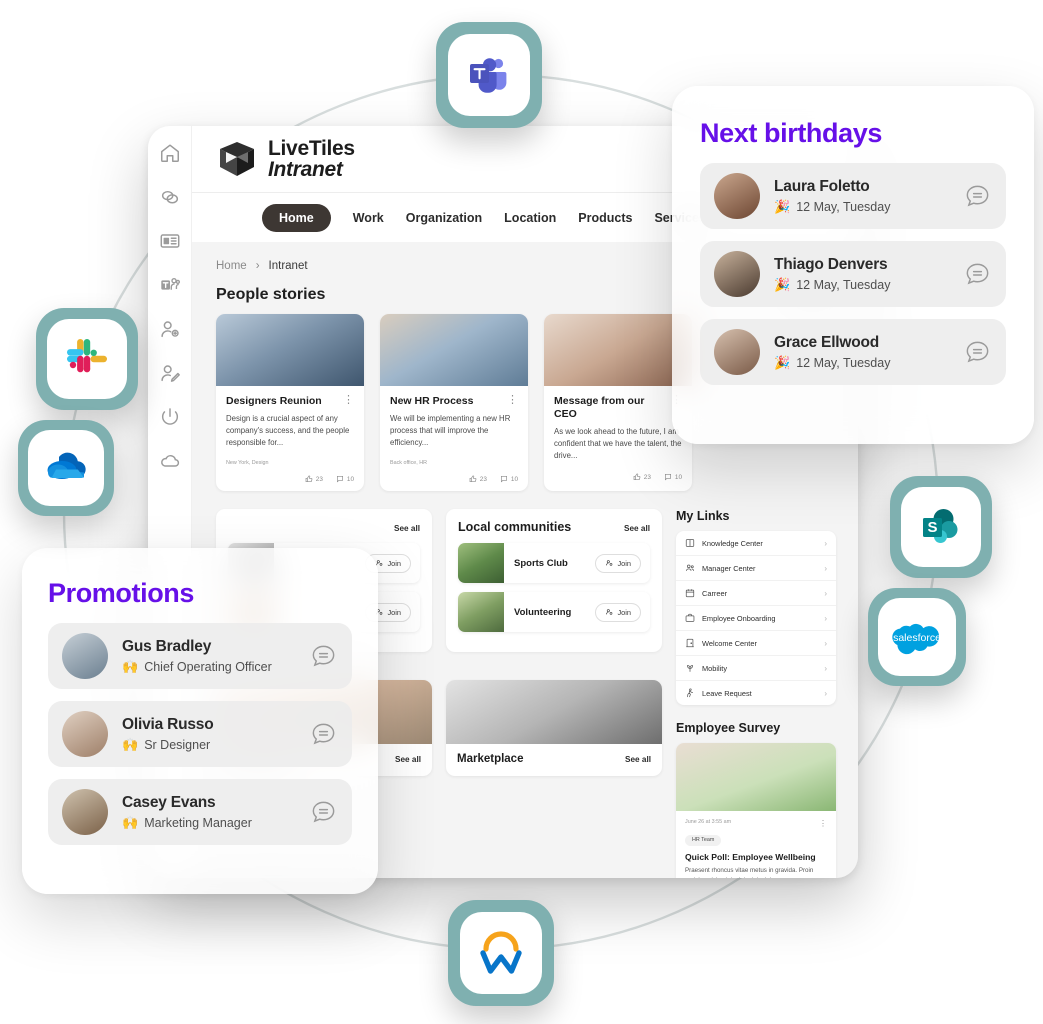 The height and width of the screenshot is (1024, 1043). Describe the element at coordinates (637, 528) in the screenshot. I see `local-communities-see-all: See all` at that location.